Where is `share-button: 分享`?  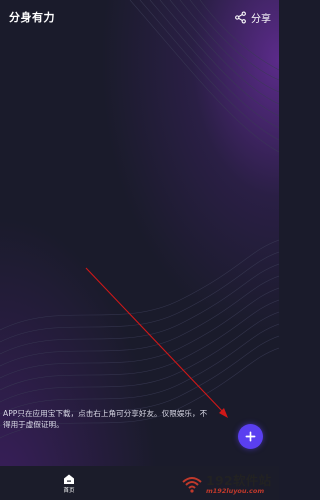 share-button: 分享 is located at coordinates (252, 17).